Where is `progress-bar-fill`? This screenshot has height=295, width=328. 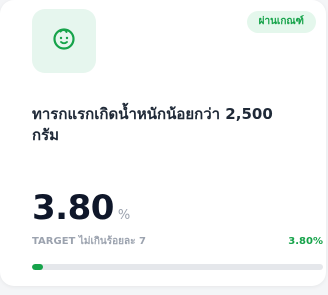 progress-bar-fill is located at coordinates (38, 267).